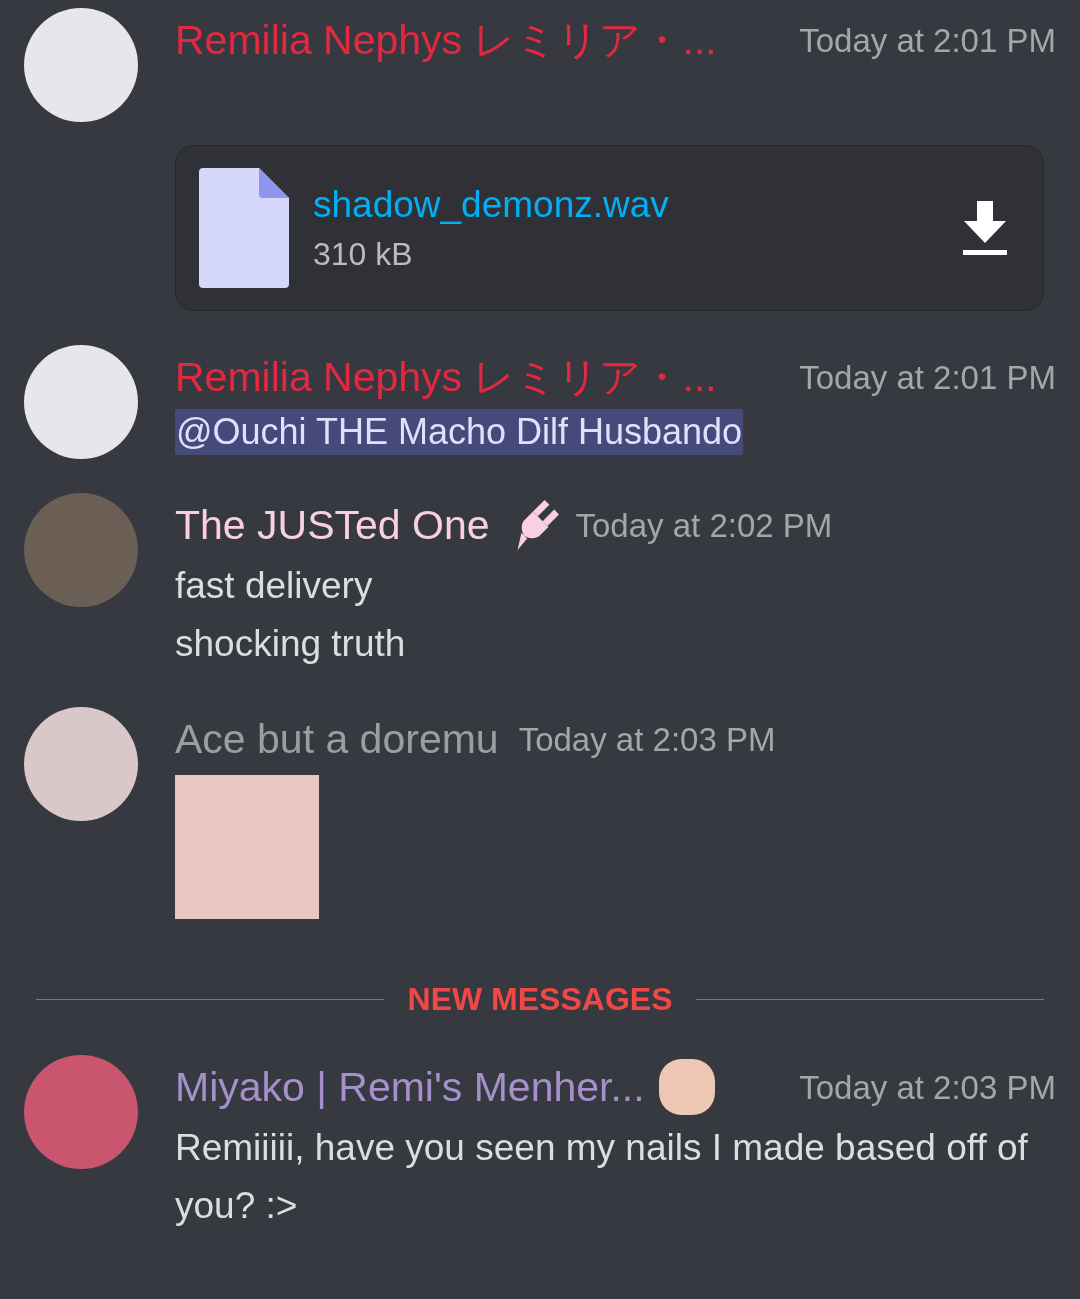 The image size is (1080, 1299). What do you see at coordinates (459, 432) in the screenshot?
I see `user-mention: @Ouchi THE Macho Dilf Husbando` at bounding box center [459, 432].